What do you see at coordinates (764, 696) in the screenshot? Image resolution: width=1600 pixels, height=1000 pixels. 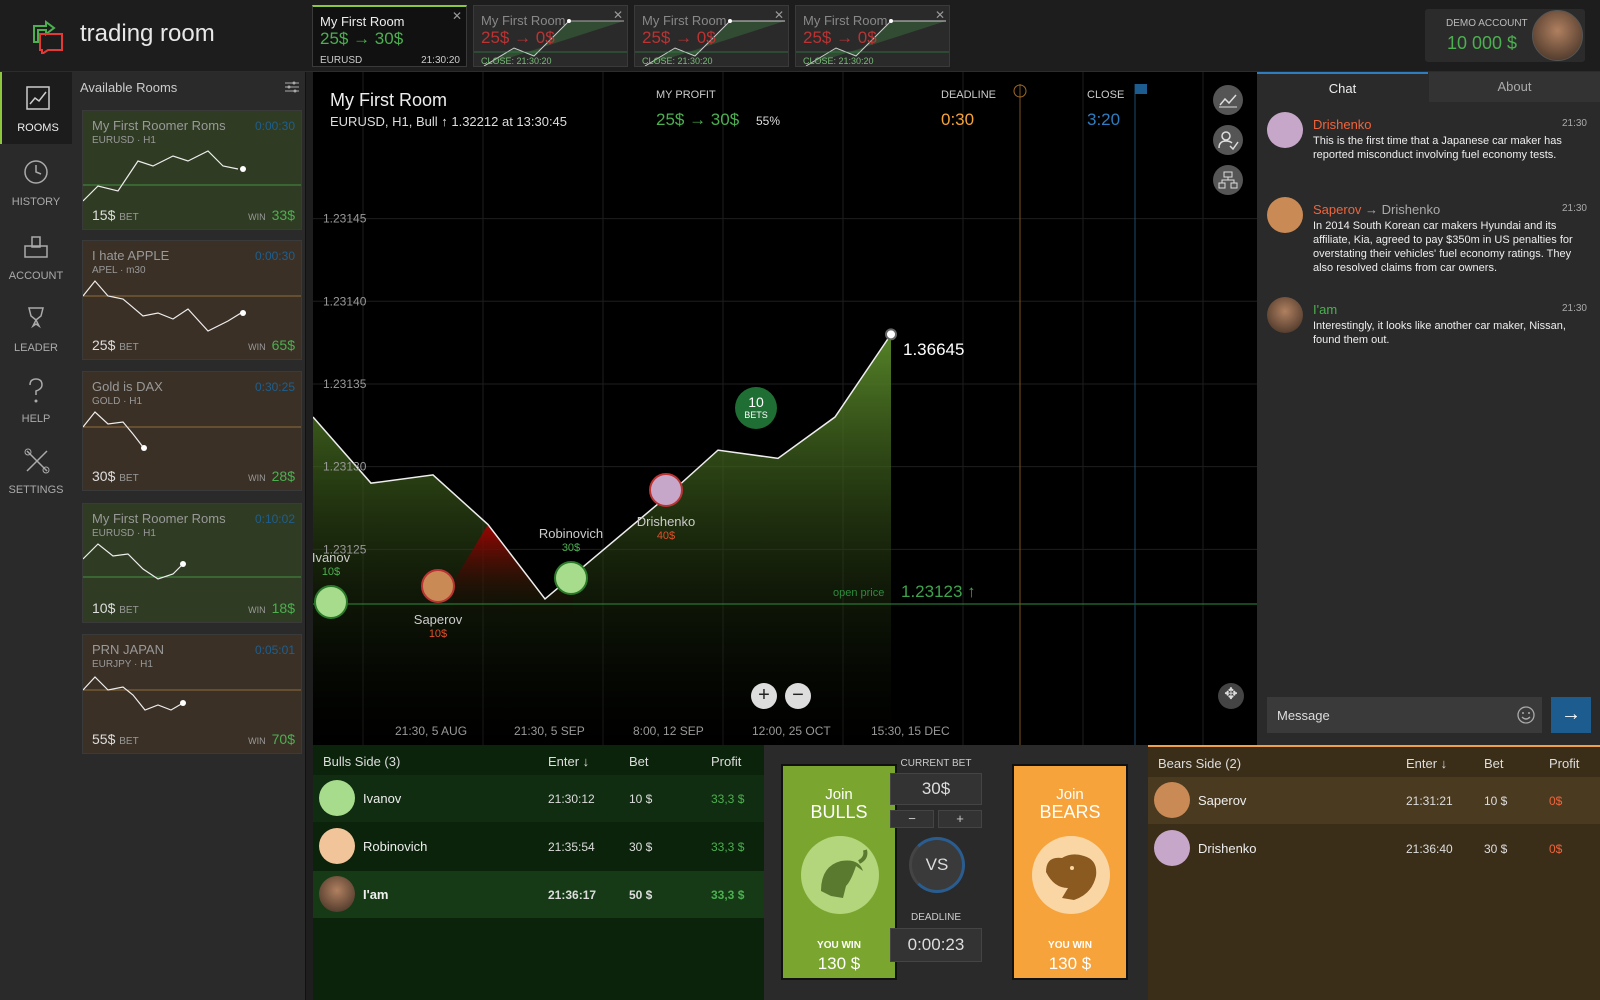 I see `zoom-in-button: +` at bounding box center [764, 696].